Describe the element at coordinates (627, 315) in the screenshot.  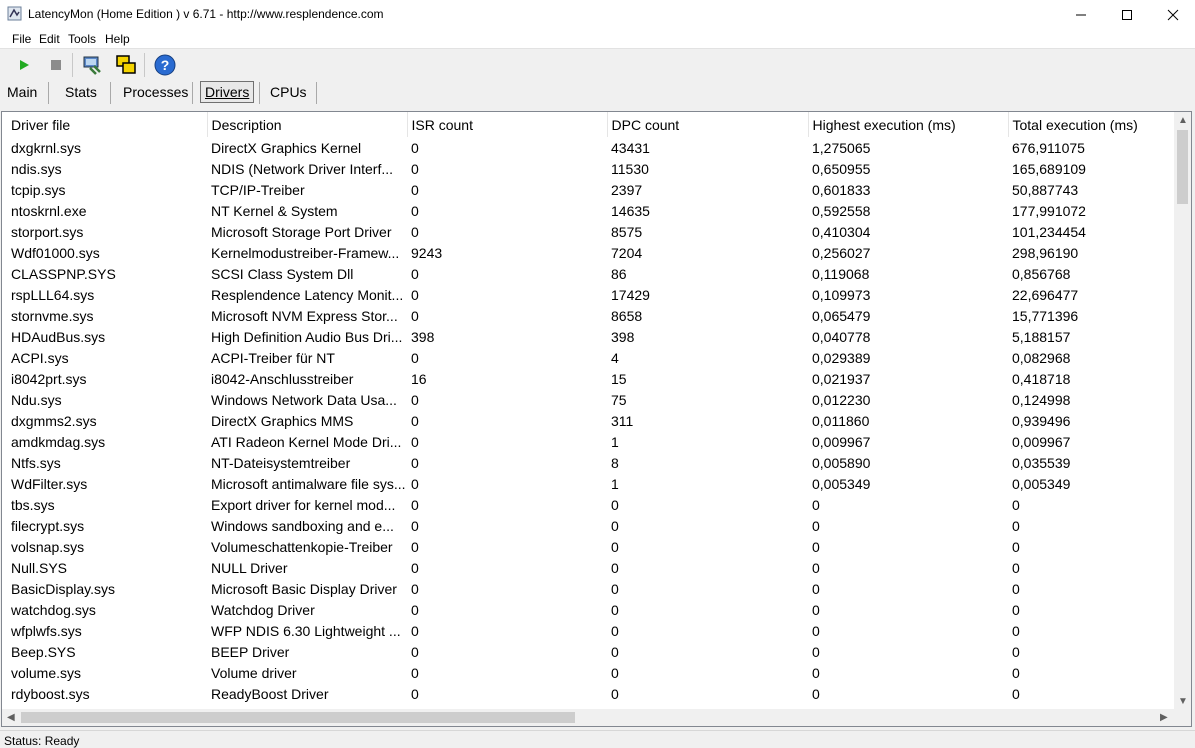
I see `table-cell: 8658` at that location.